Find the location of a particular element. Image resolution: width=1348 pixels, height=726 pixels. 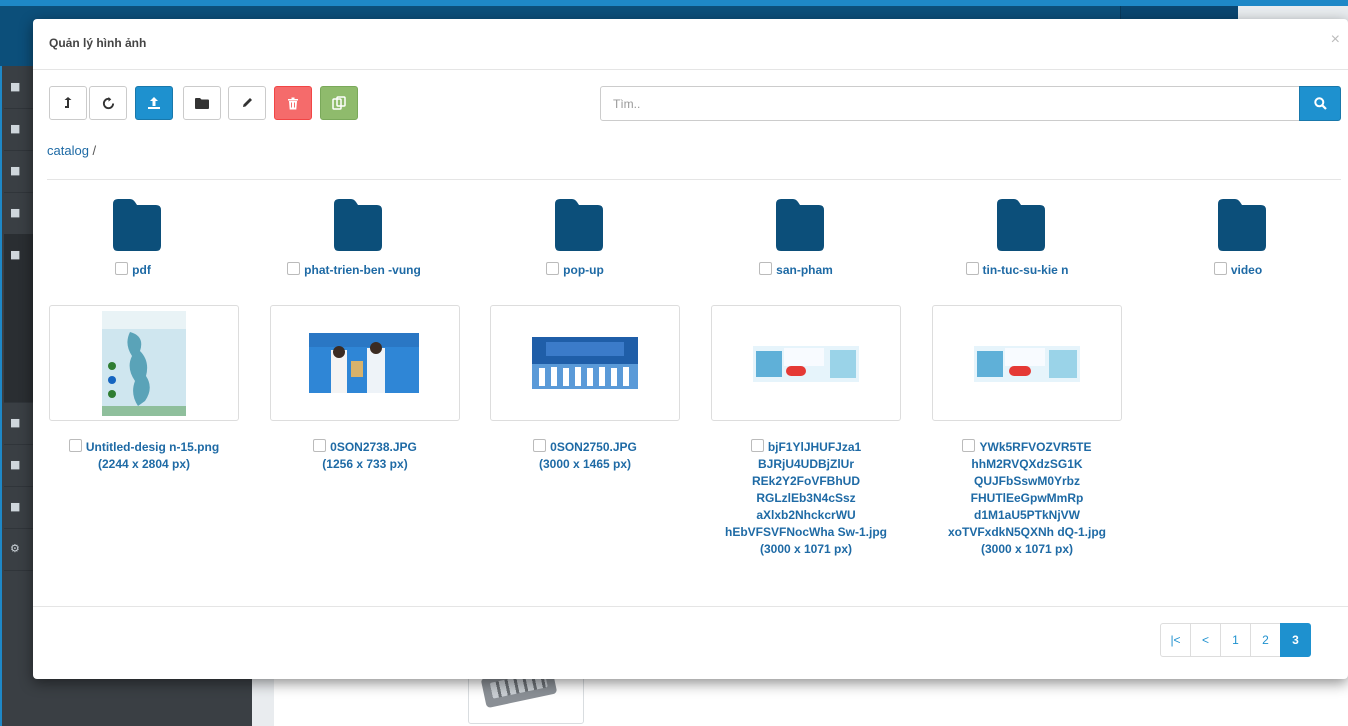

modal-header: Quản lý hình ảnh × is located at coordinates (690, 44).